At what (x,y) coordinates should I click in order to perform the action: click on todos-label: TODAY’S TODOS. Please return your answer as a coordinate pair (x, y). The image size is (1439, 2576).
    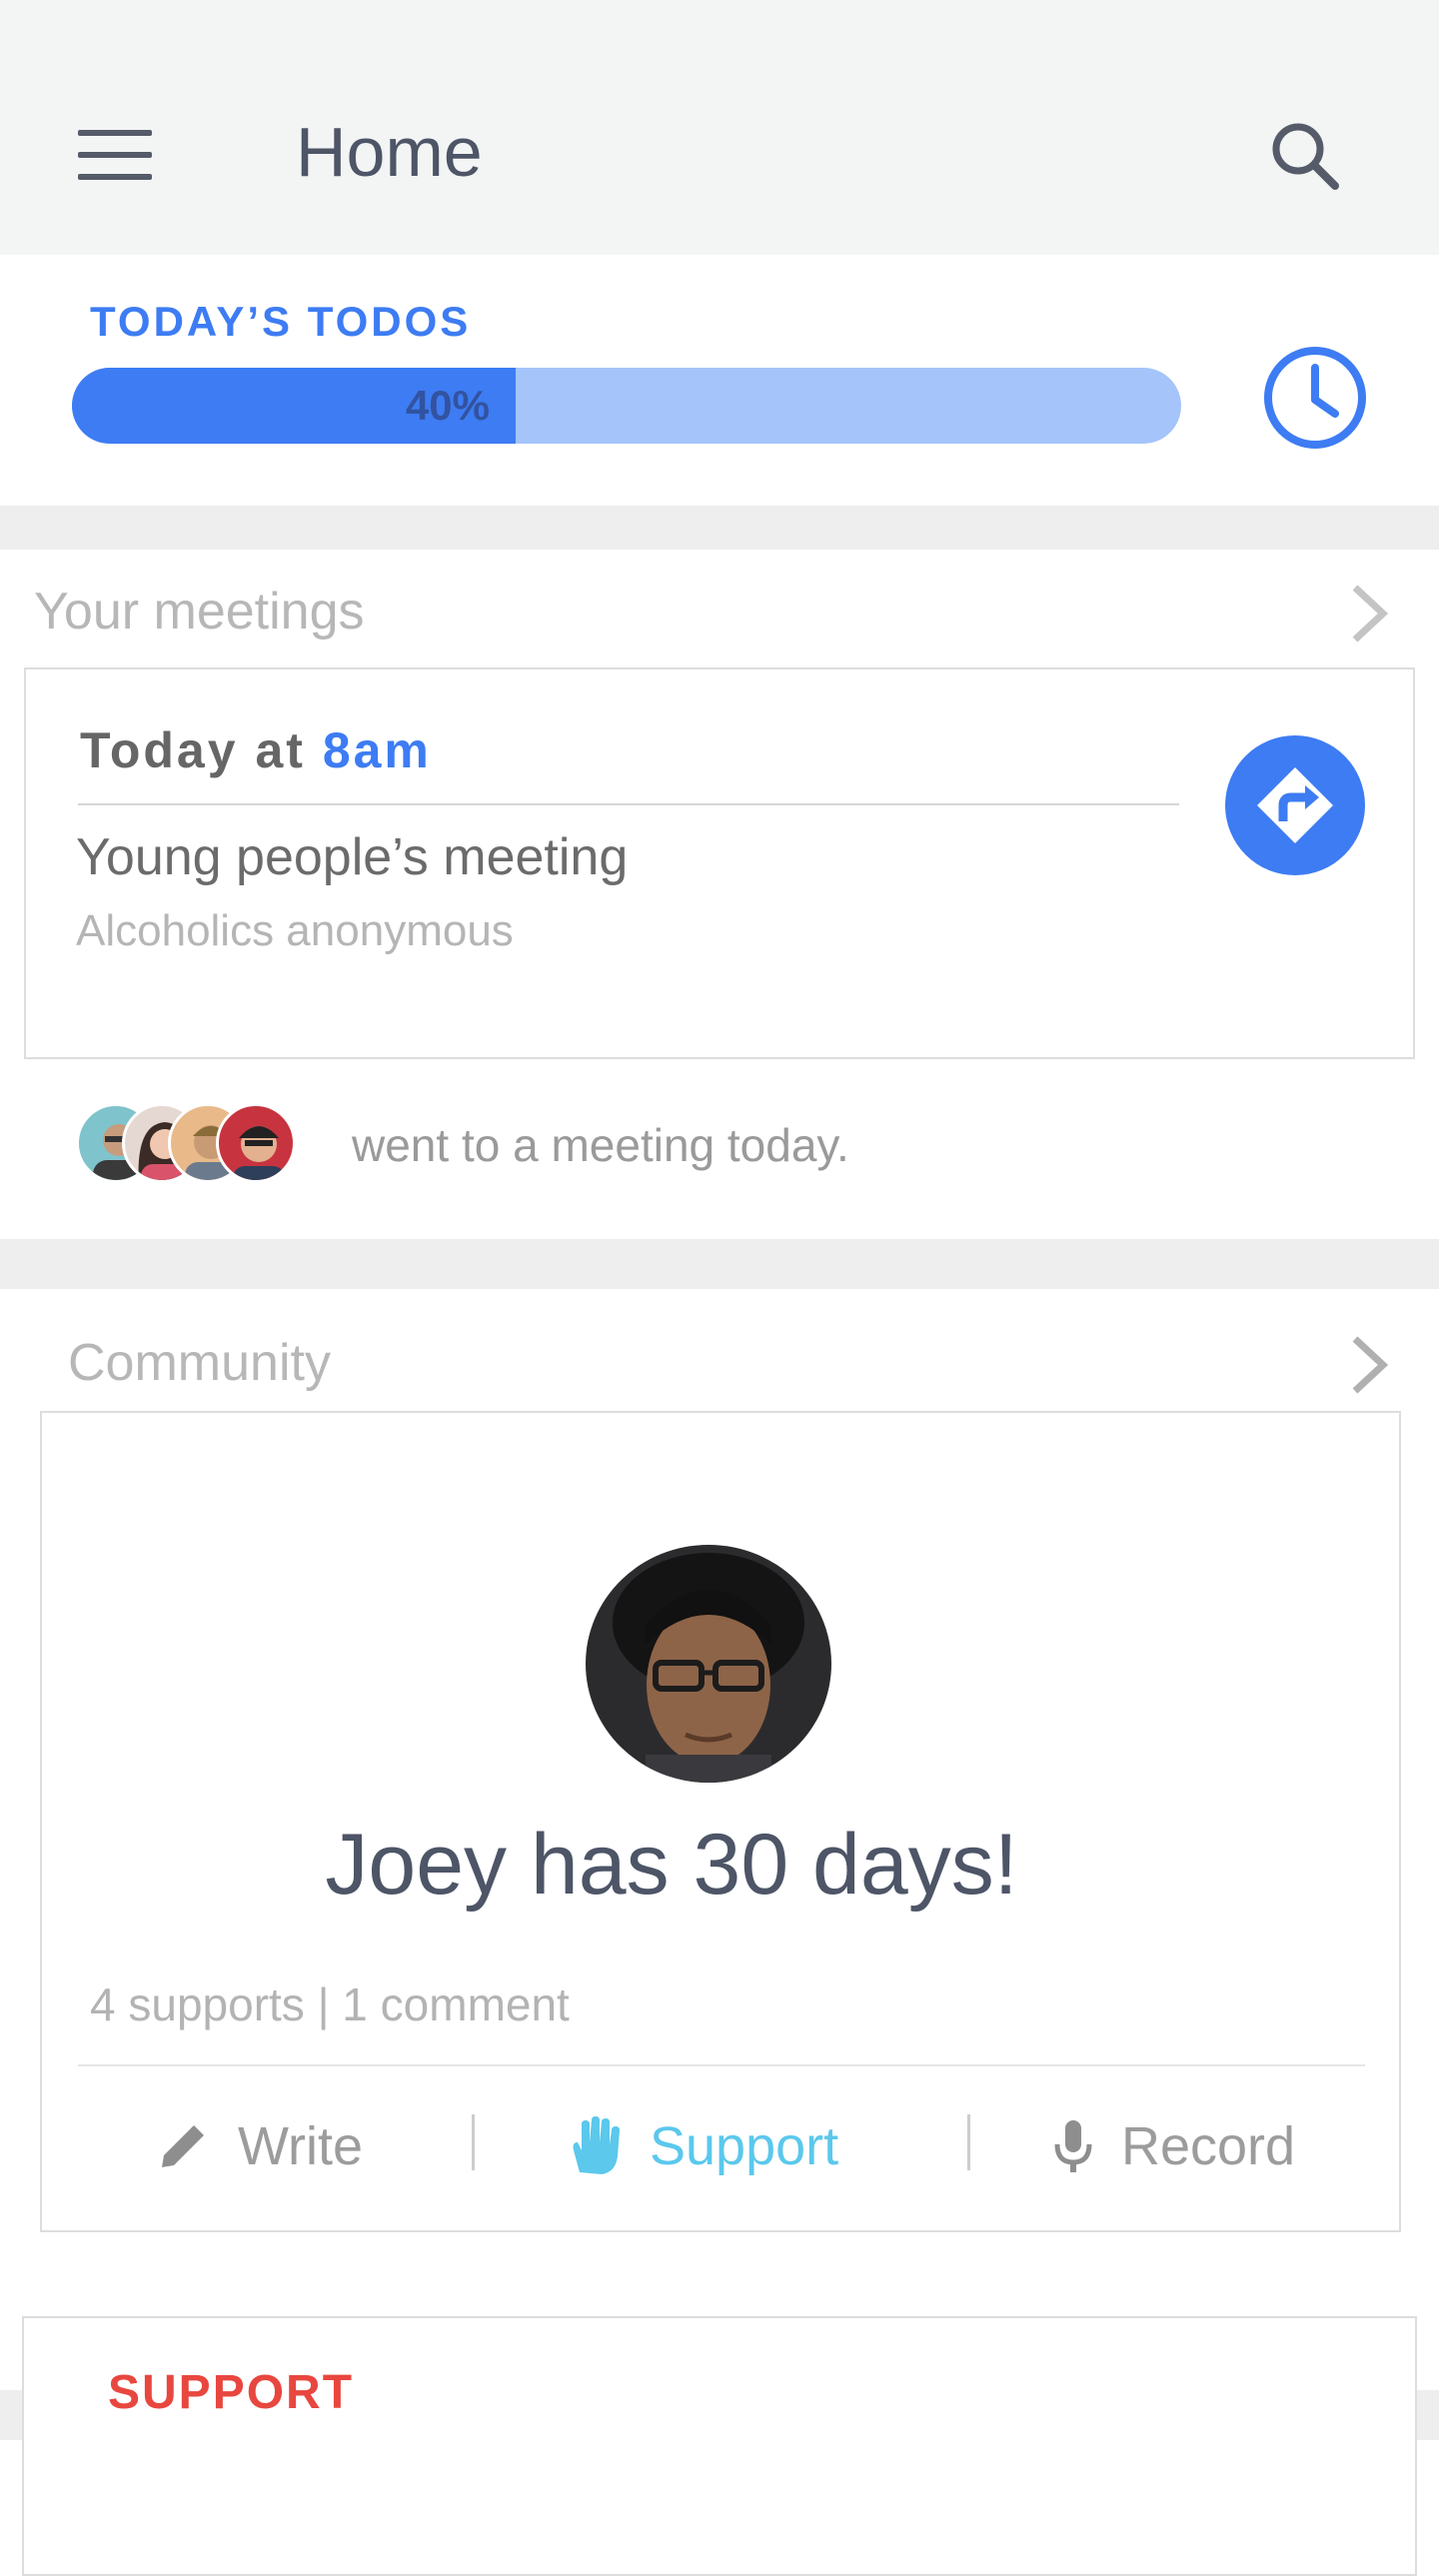
    Looking at the image, I should click on (281, 321).